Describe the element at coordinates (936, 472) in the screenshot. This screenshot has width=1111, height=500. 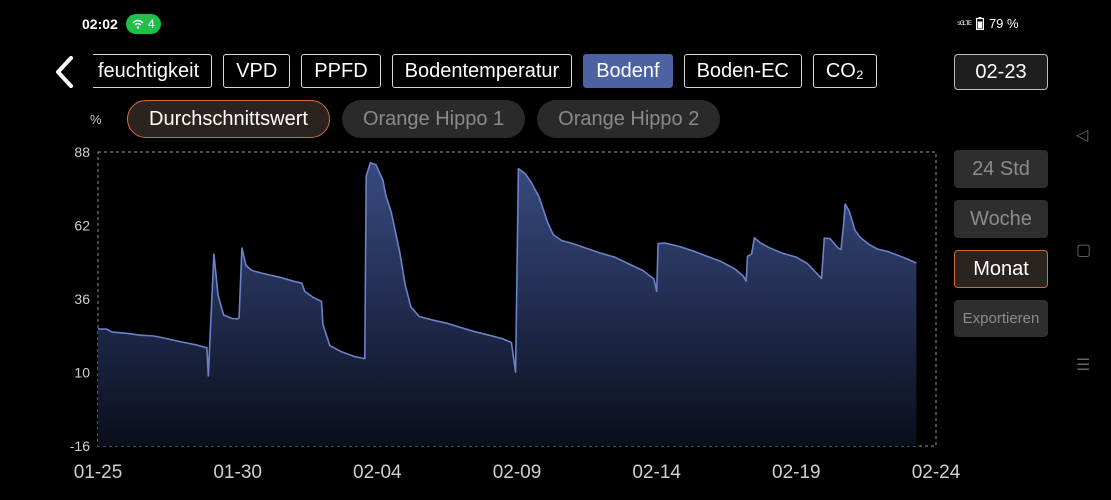
I see `x-tick-label: 02-24` at that location.